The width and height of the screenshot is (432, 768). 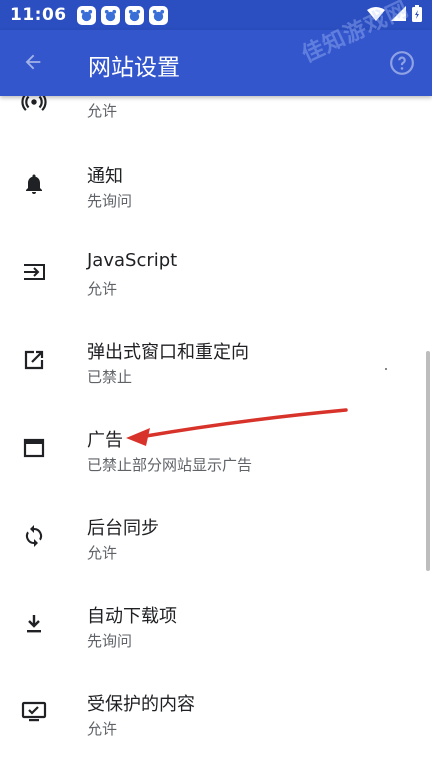 What do you see at coordinates (105, 176) in the screenshot?
I see `setting-title: 通知` at bounding box center [105, 176].